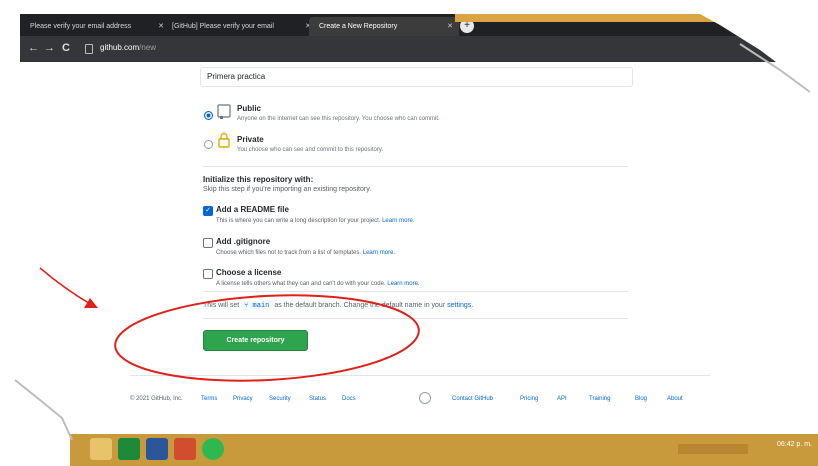 The height and width of the screenshot is (466, 818). I want to click on annotation-arrowhead, so click(91, 303).